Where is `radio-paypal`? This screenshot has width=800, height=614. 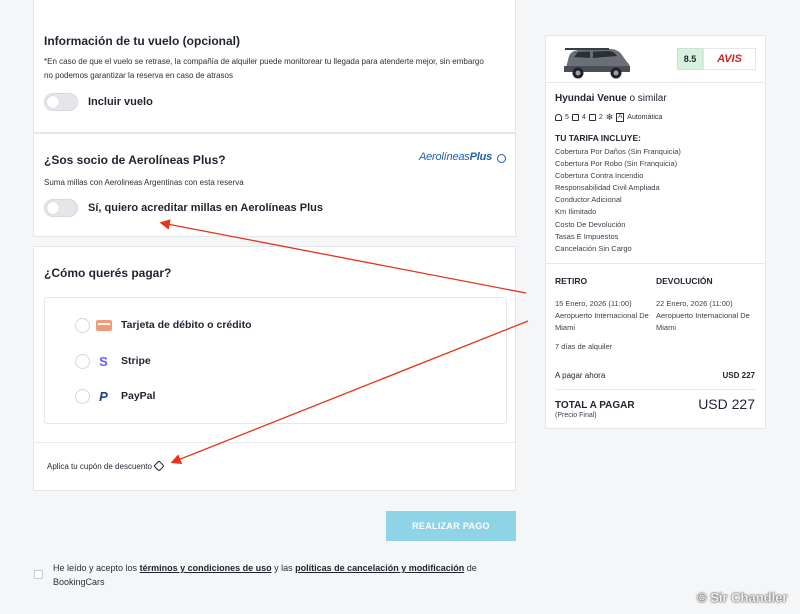 radio-paypal is located at coordinates (82, 396).